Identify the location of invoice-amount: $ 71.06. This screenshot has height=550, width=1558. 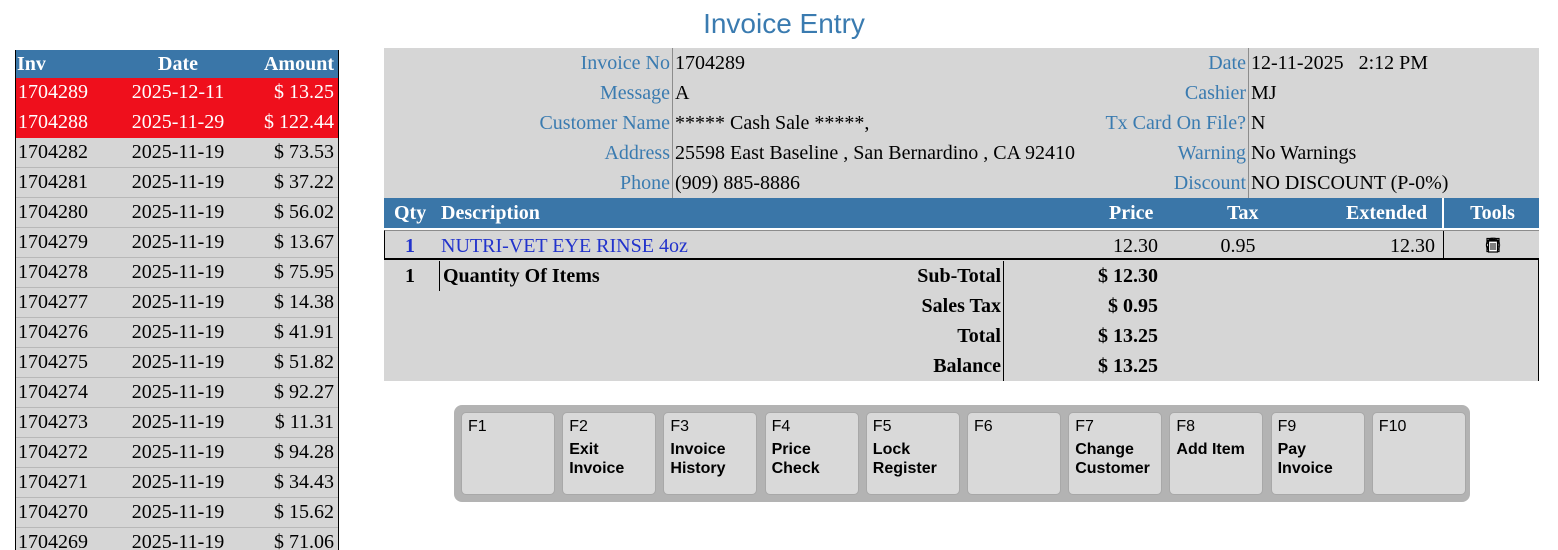
(304, 540).